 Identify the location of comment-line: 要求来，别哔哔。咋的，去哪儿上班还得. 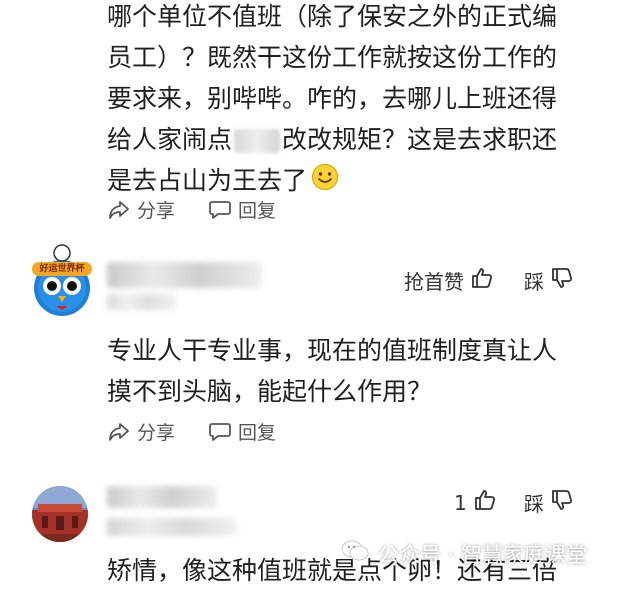
(332, 98).